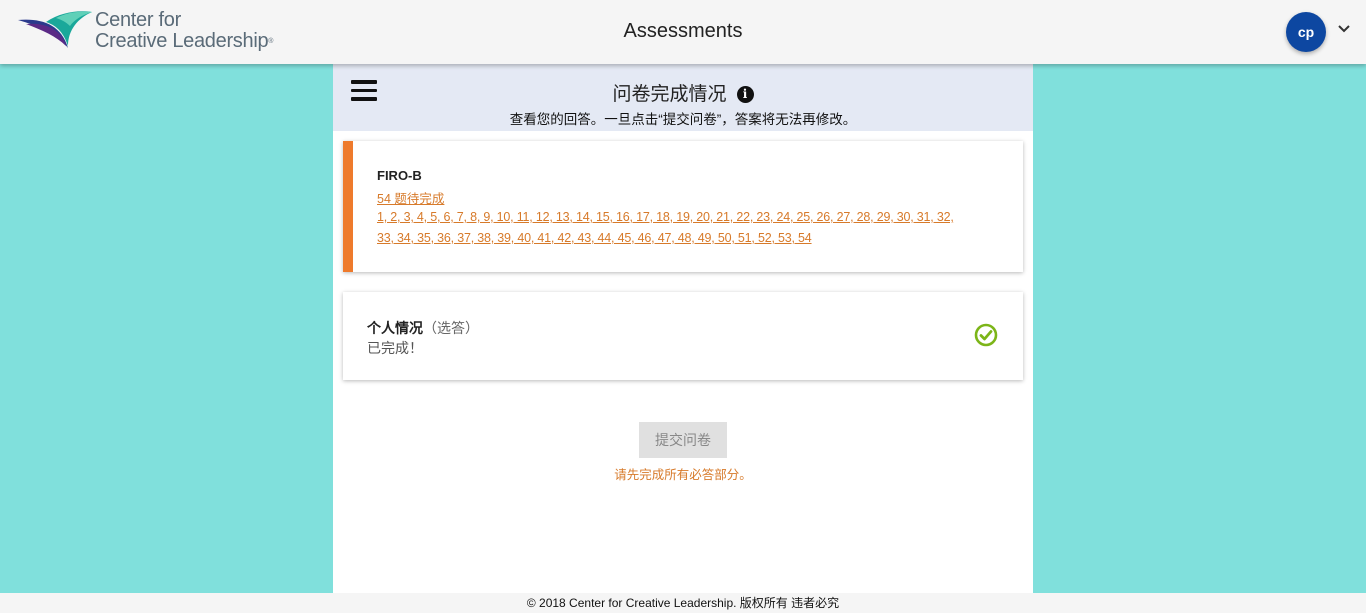 The image size is (1366, 613). I want to click on chevron-down-icon, so click(1344, 29).